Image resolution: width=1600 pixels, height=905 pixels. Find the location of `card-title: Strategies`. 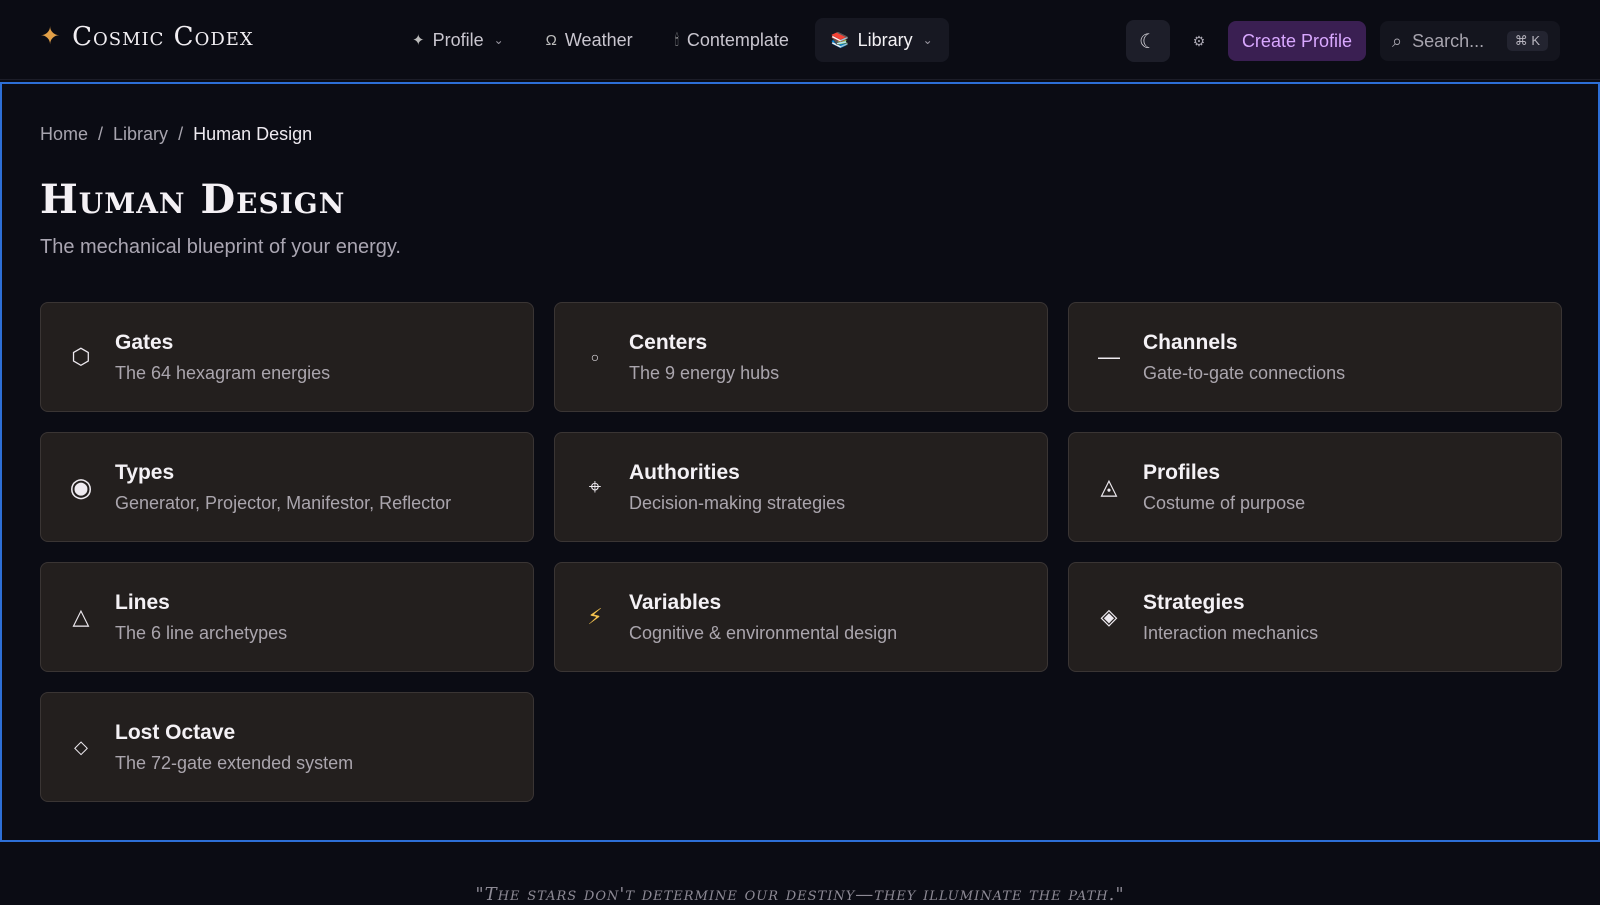

card-title: Strategies is located at coordinates (1194, 602).